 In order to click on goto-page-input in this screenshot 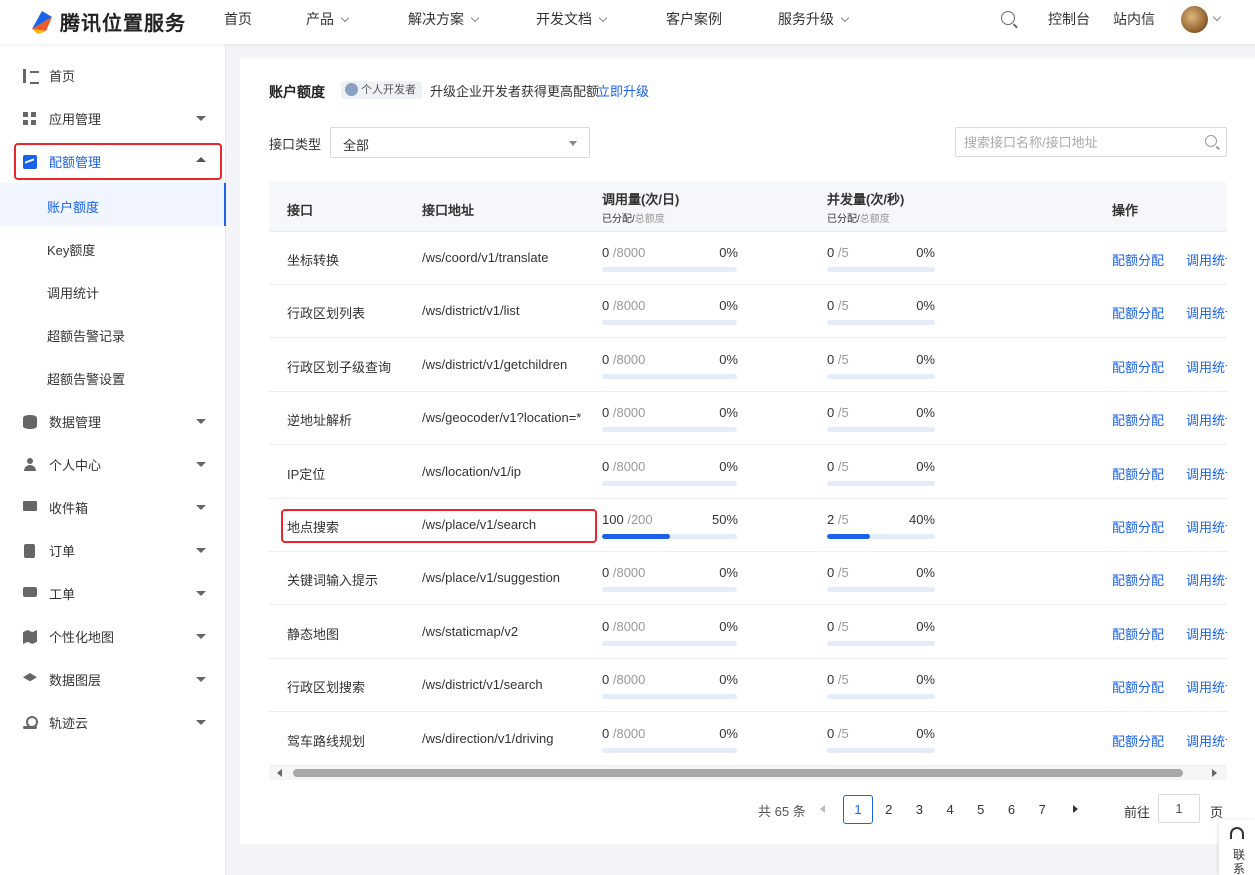, I will do `click(1179, 808)`.